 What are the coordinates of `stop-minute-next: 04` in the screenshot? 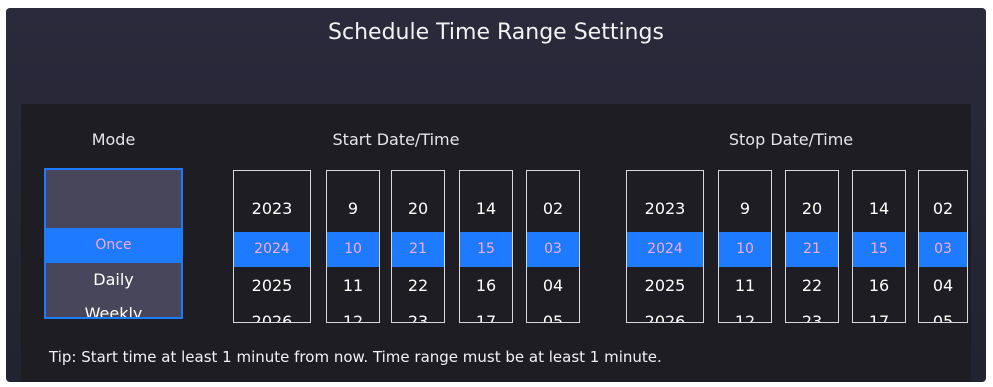 It's located at (943, 286).